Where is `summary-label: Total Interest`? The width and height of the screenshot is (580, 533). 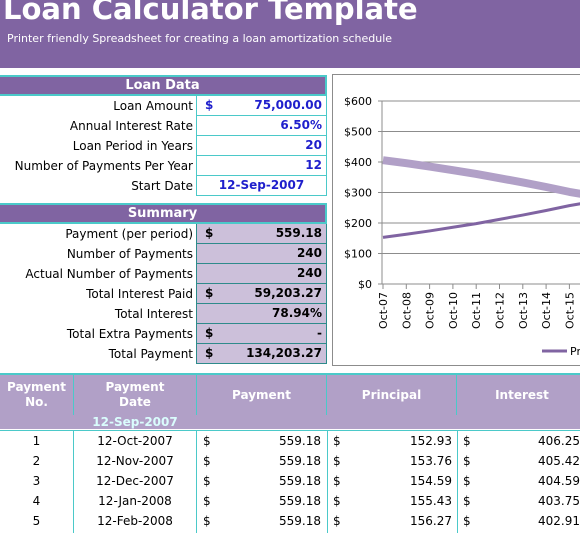 summary-label: Total Interest is located at coordinates (153, 314).